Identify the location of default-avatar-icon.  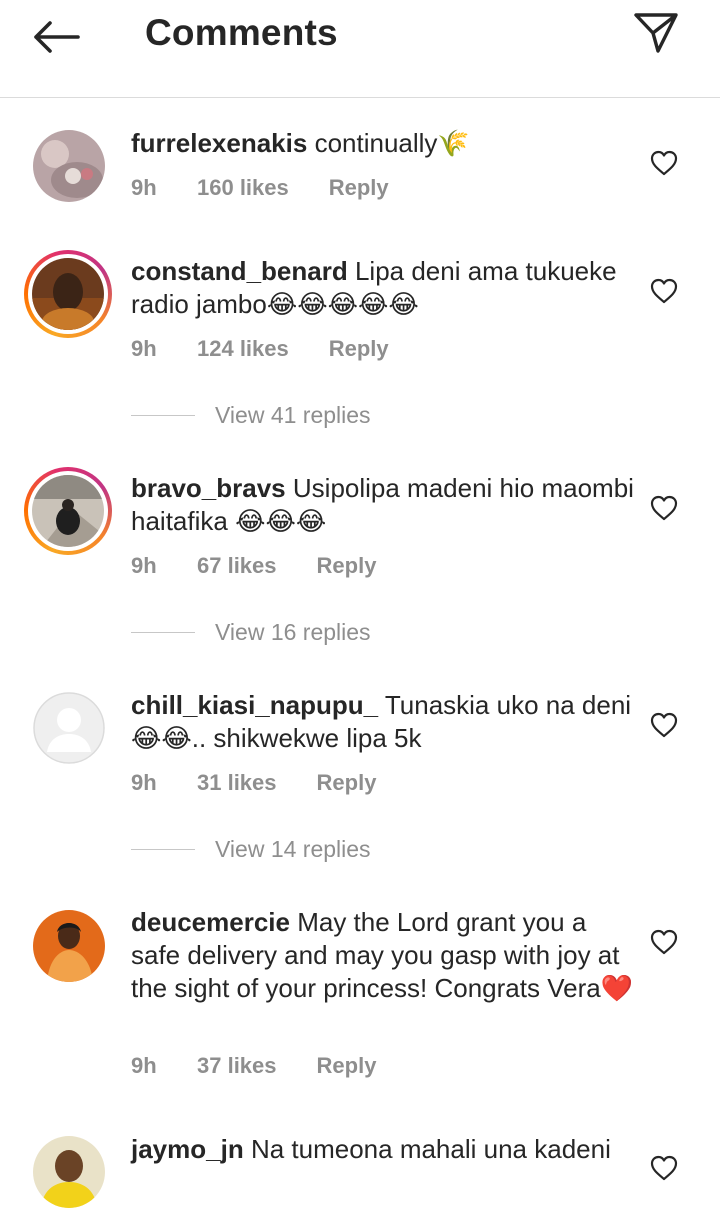
(69, 728).